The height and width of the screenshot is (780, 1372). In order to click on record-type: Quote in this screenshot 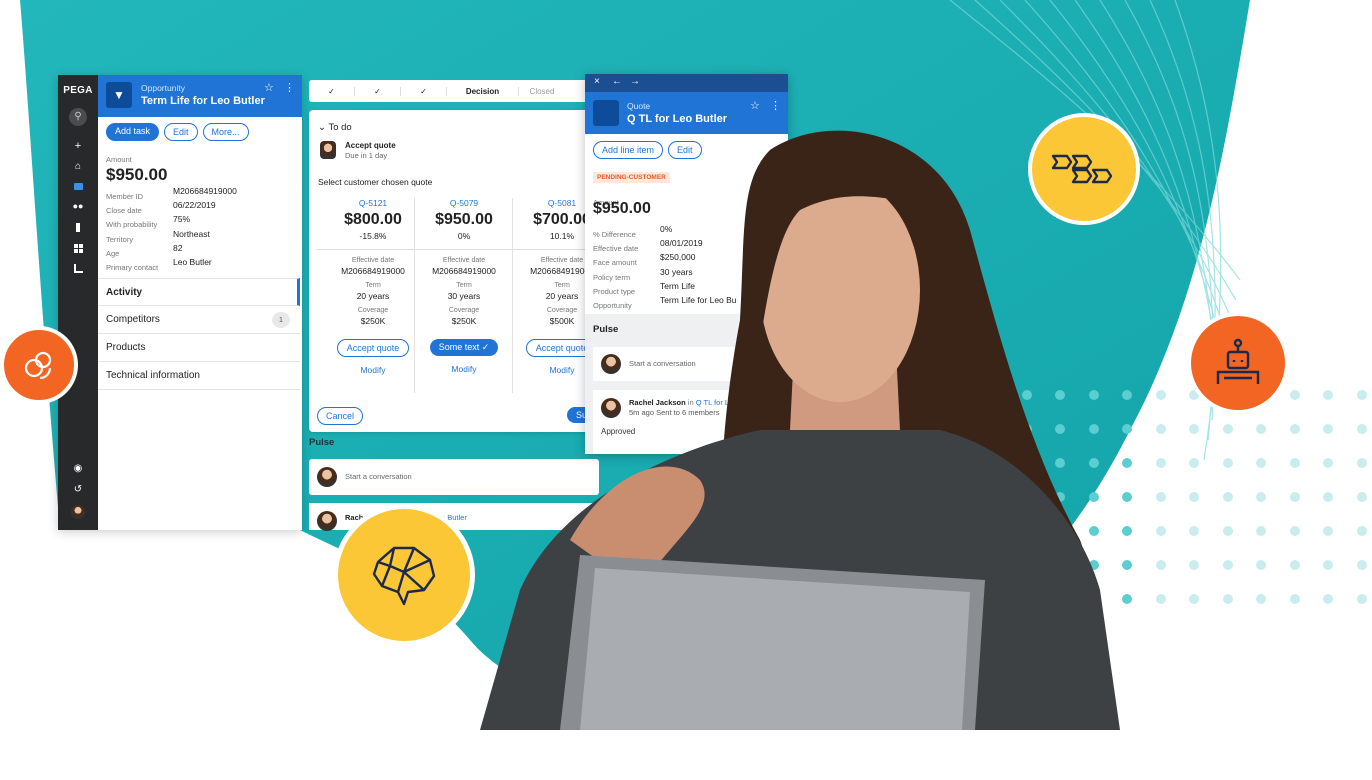, I will do `click(639, 106)`.